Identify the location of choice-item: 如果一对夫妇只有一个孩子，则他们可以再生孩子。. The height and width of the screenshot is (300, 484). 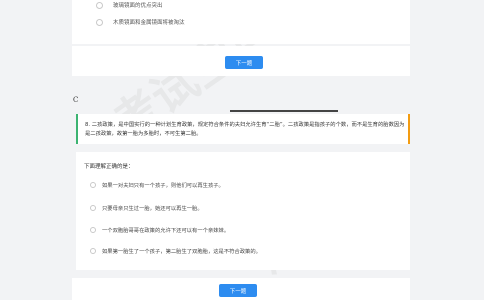
(157, 185).